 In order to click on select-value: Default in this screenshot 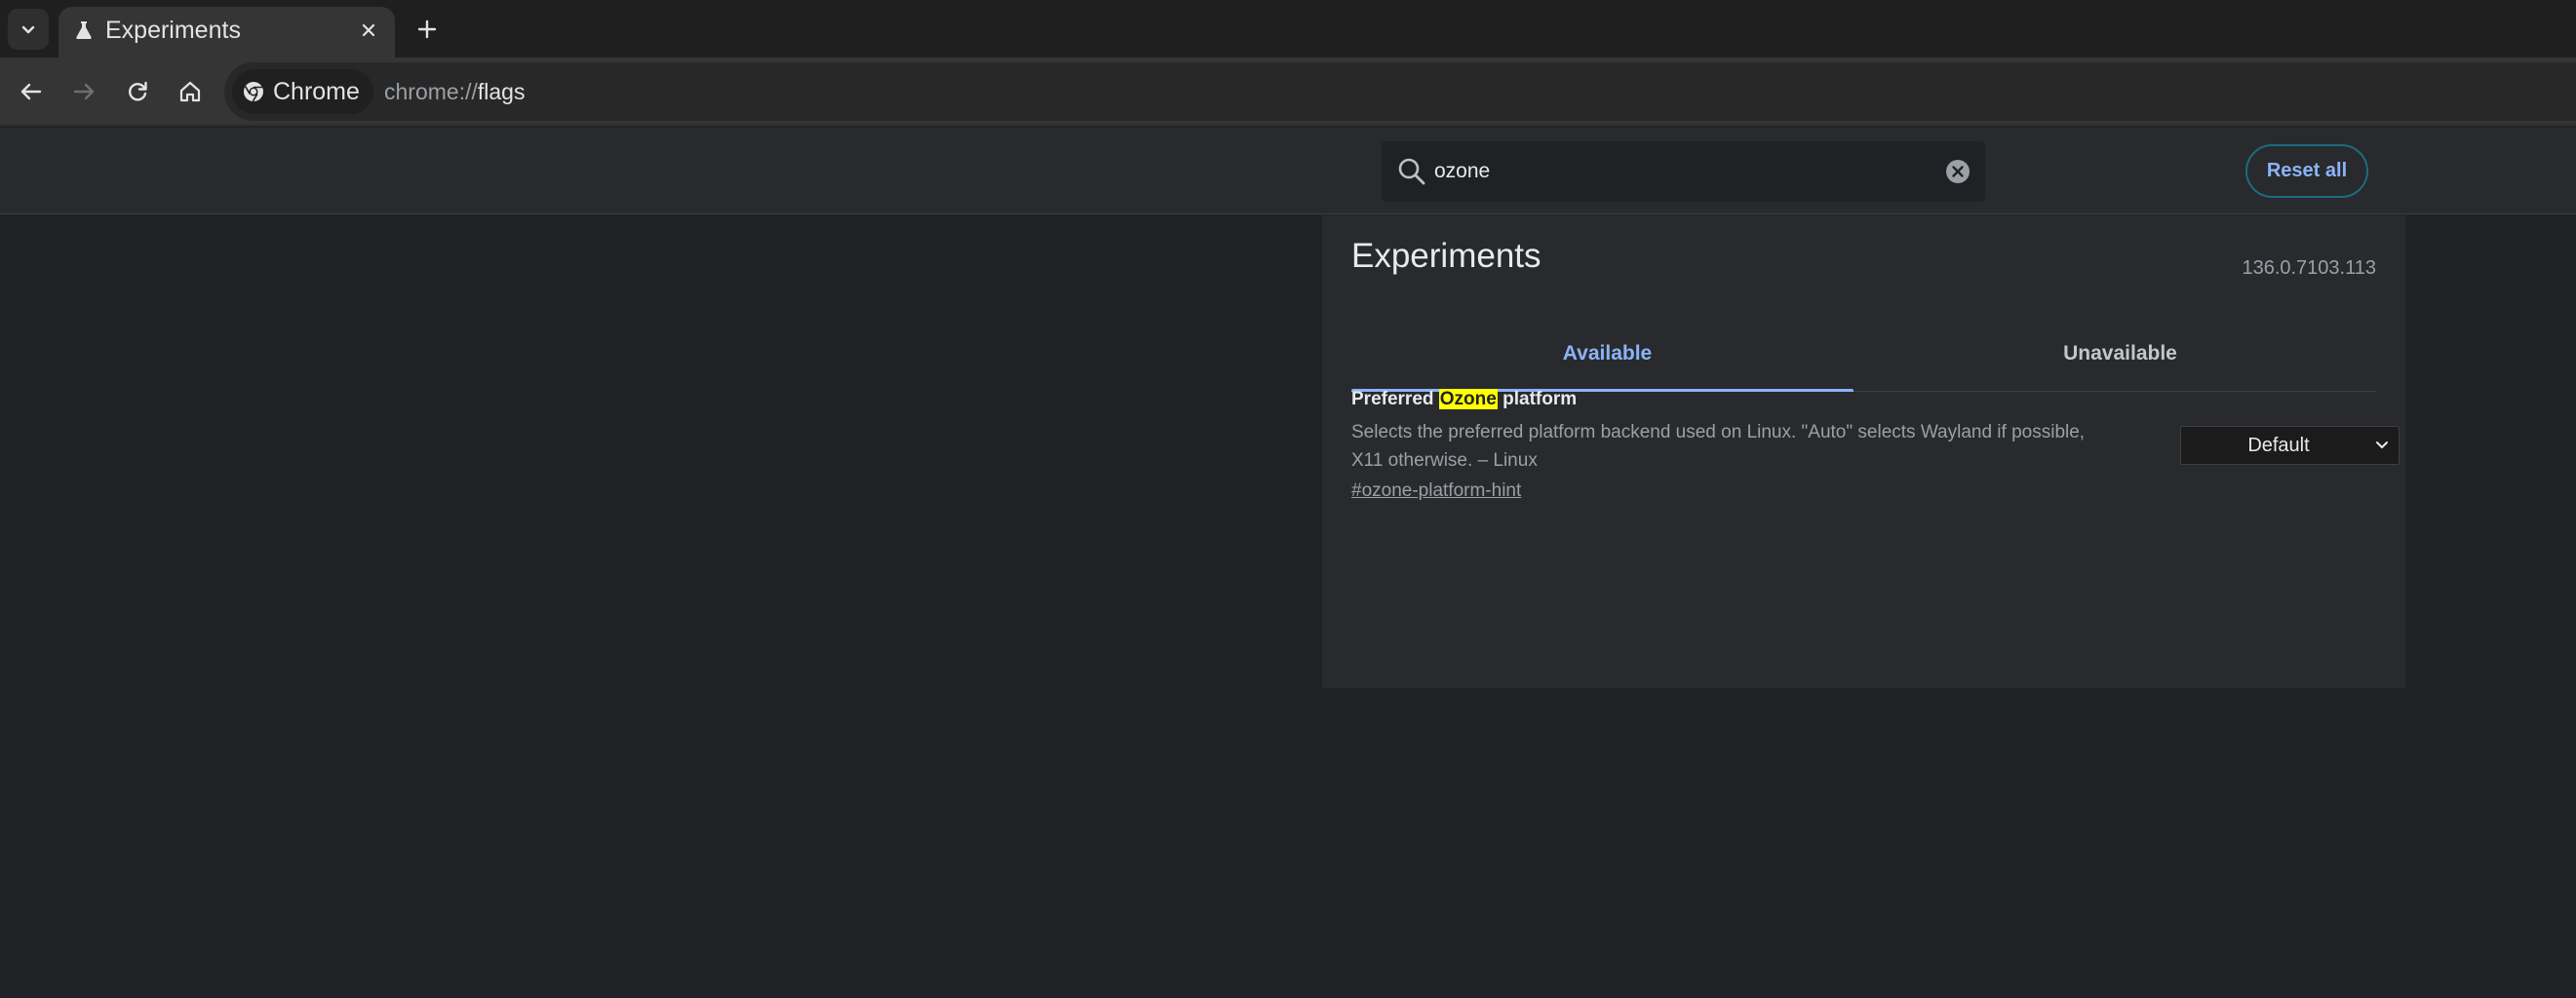, I will do `click(2278, 445)`.